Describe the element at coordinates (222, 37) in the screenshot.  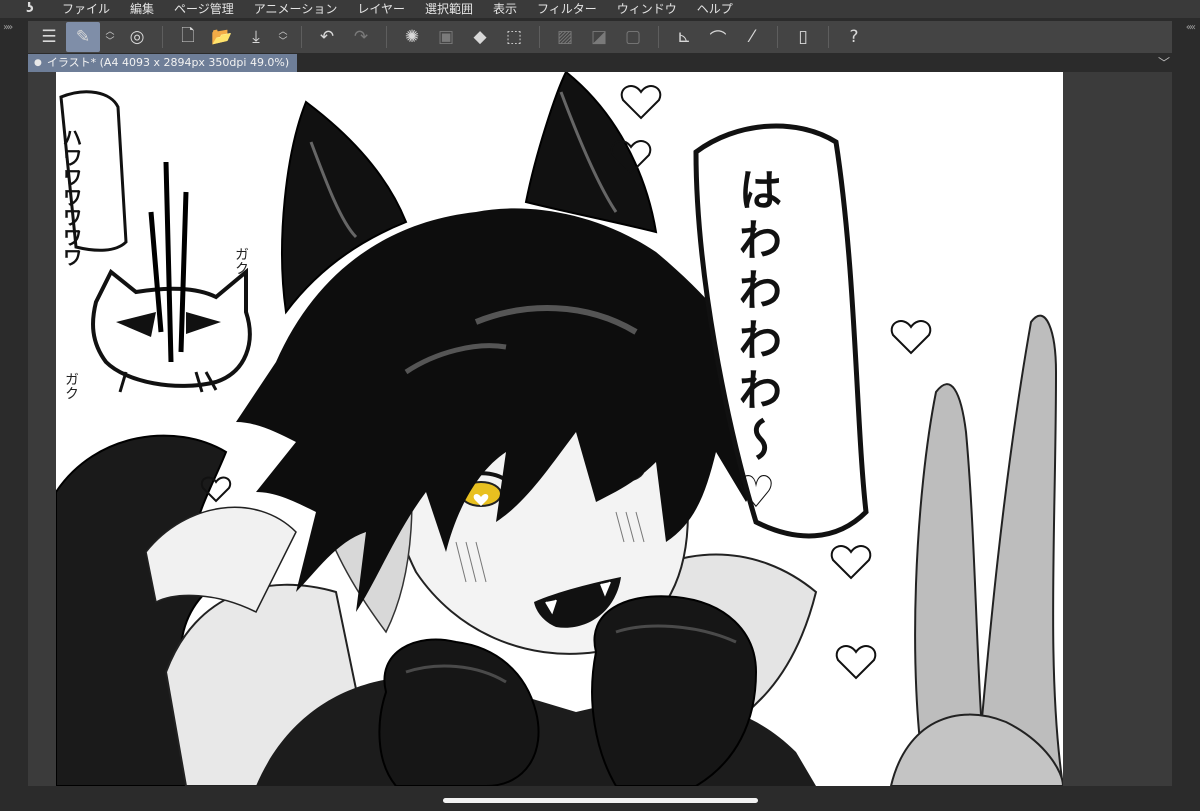
I see `open-folder-icon: 📂` at that location.